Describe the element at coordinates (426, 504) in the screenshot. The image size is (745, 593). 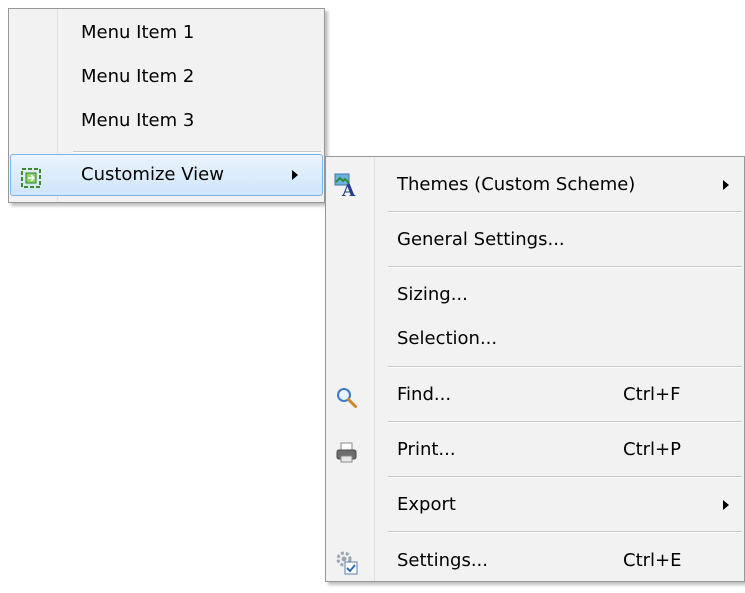
I see `export-label: Export` at that location.